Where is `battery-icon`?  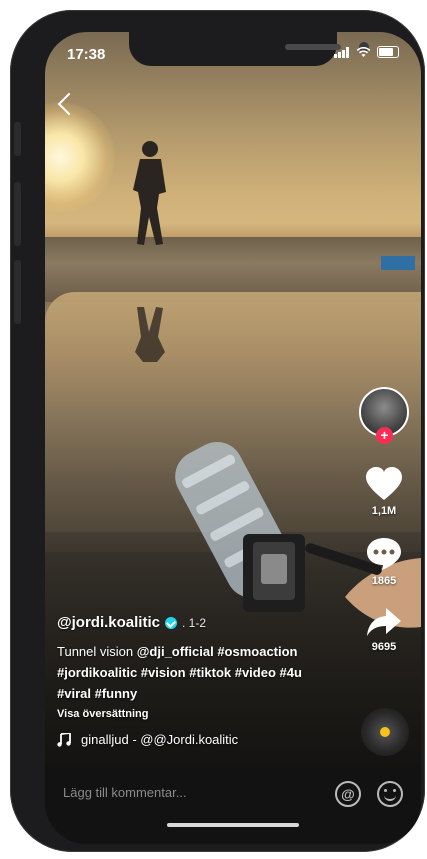
battery-icon is located at coordinates (388, 52).